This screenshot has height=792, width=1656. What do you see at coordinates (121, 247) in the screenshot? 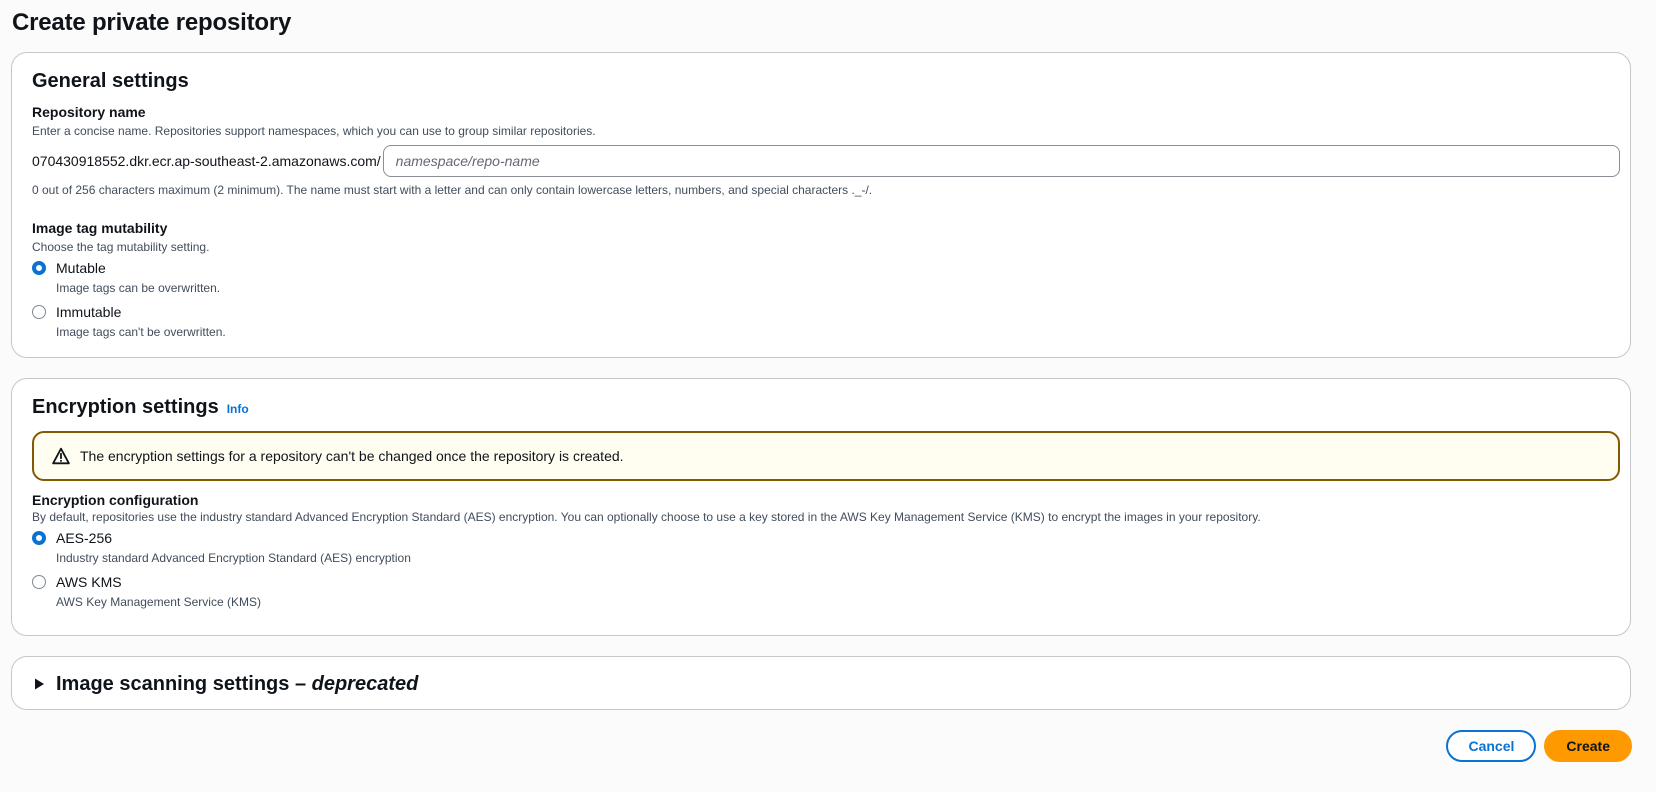
I see `tag-mutability-description: Choose the tag mutability setting.` at bounding box center [121, 247].